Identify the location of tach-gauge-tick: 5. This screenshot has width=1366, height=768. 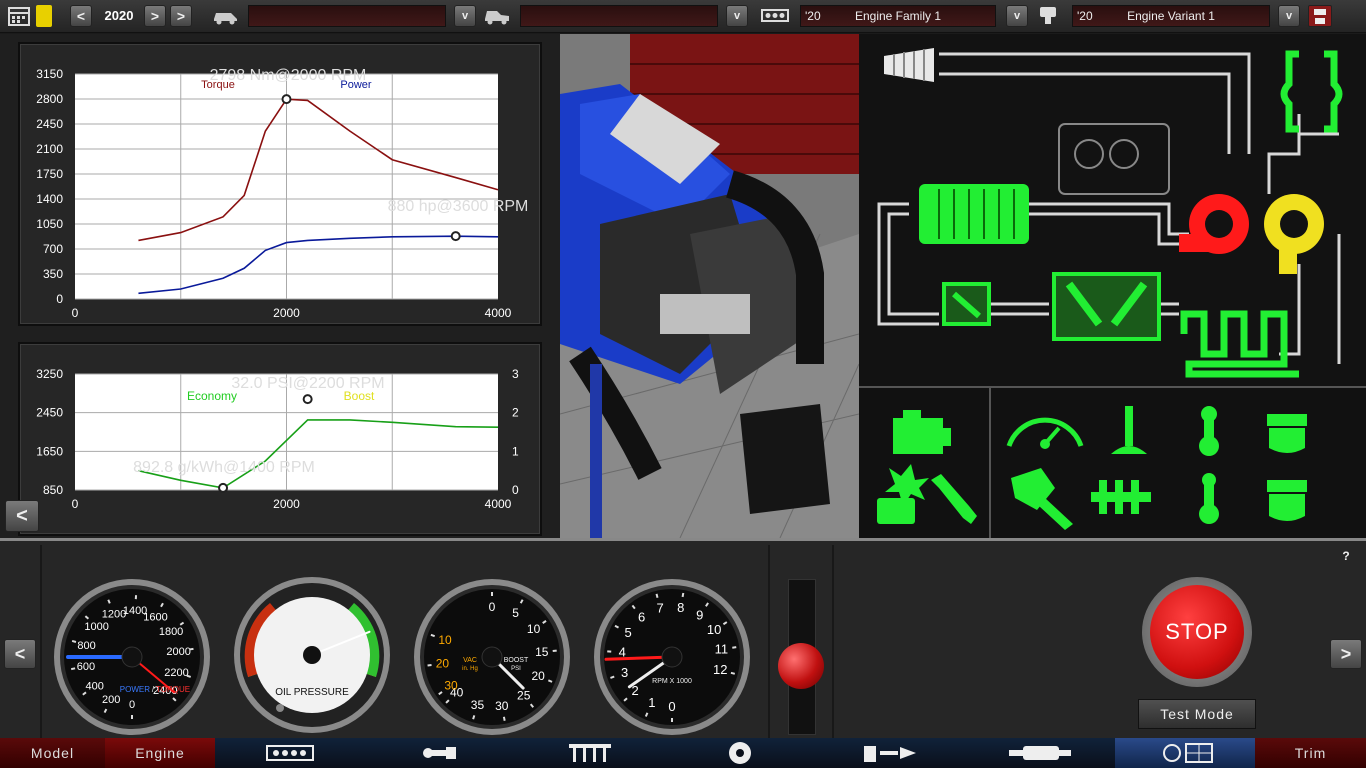
(628, 632).